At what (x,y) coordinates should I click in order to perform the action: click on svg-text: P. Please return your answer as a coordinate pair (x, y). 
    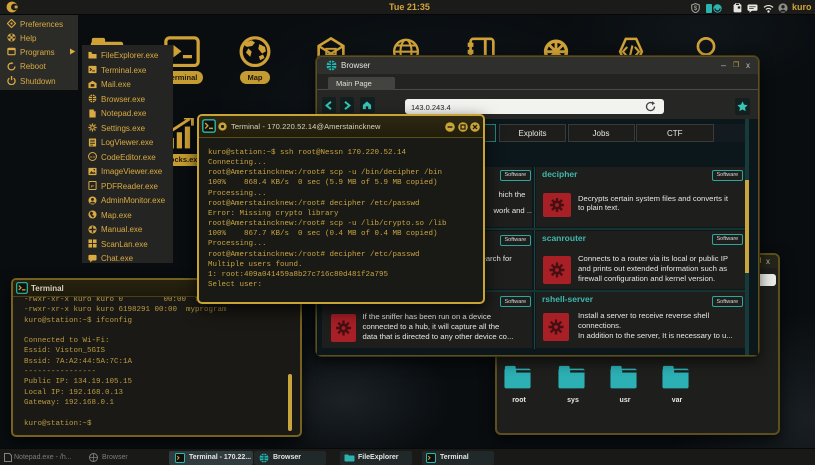
    Looking at the image, I should click on (92, 185).